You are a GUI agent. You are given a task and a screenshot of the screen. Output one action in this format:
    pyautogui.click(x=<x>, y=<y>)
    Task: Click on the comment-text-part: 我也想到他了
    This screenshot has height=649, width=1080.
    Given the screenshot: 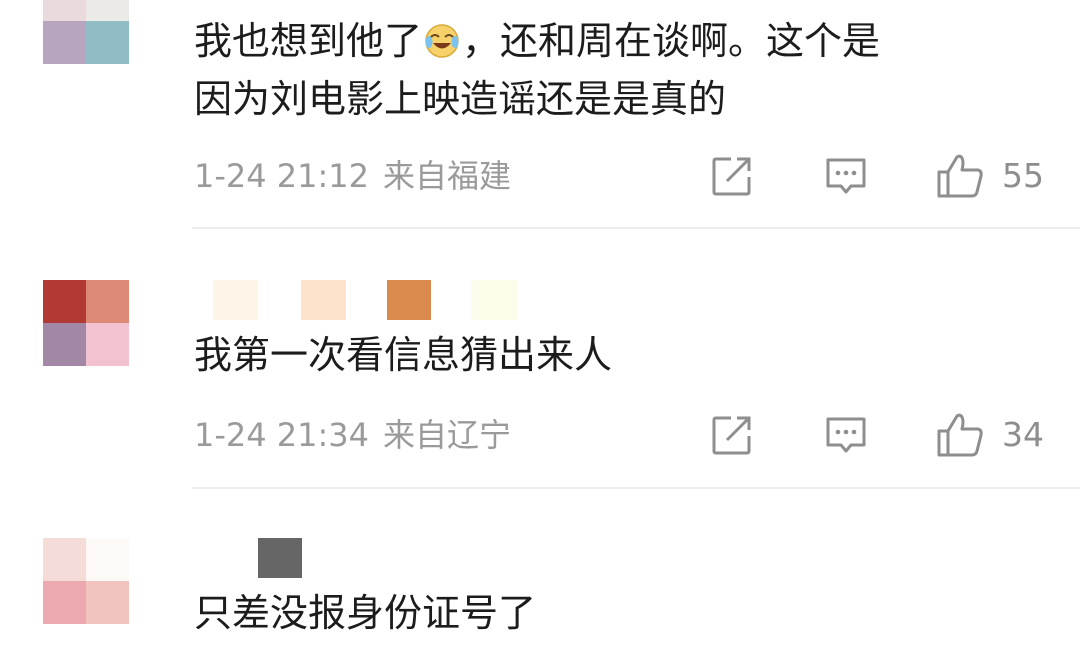 What is the action you would take?
    pyautogui.click(x=308, y=41)
    